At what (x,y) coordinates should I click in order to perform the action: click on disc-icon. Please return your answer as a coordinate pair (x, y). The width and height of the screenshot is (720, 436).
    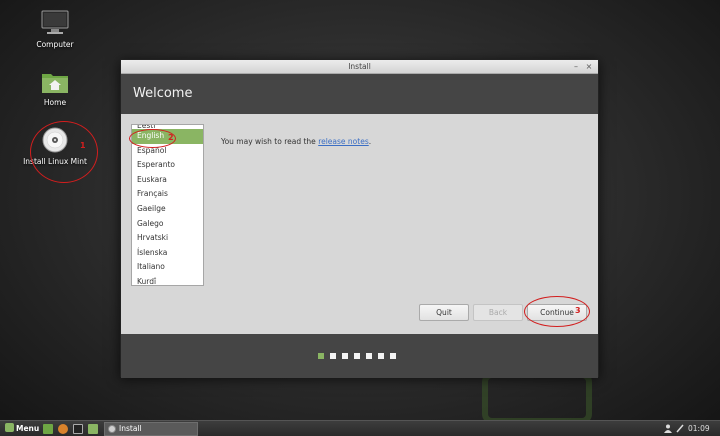
    Looking at the image, I should click on (112, 429).